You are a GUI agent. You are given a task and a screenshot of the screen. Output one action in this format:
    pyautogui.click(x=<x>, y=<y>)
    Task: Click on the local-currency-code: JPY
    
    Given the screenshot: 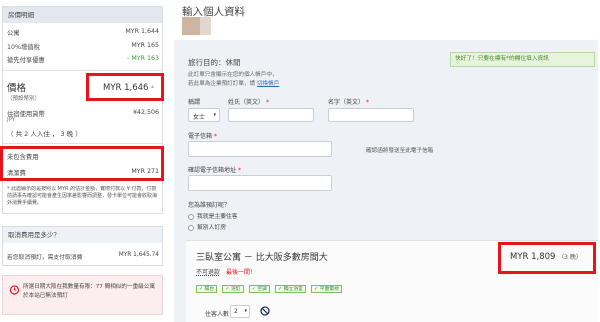 What is the action you would take?
    pyautogui.click(x=11, y=120)
    